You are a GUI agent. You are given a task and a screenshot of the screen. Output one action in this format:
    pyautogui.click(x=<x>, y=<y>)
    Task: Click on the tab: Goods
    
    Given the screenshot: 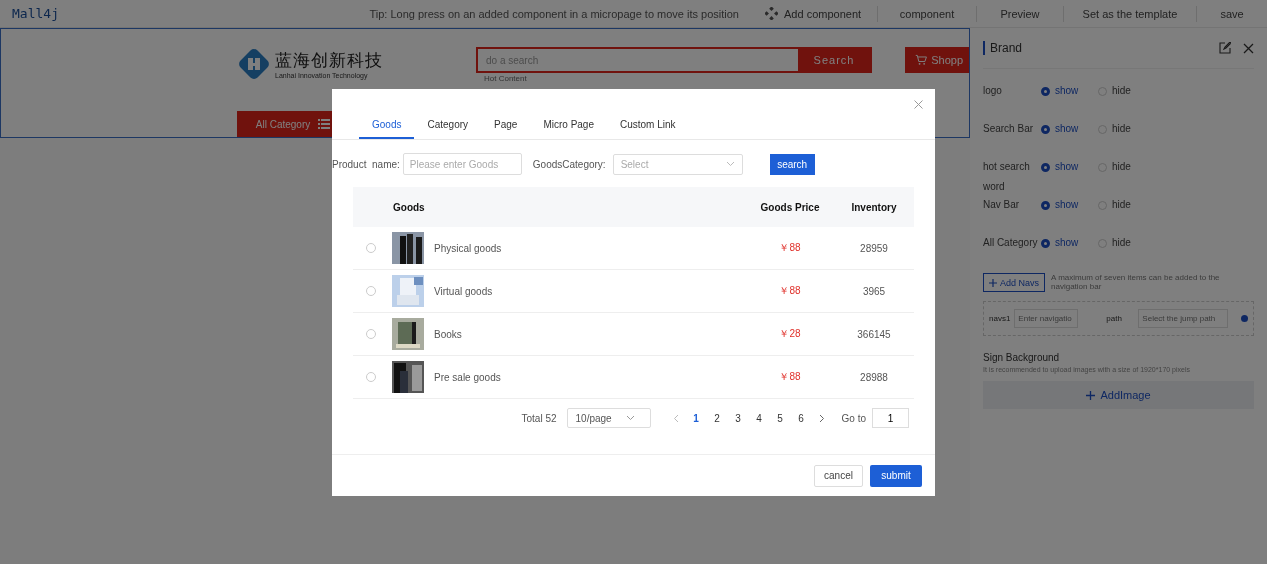 What is the action you would take?
    pyautogui.click(x=387, y=129)
    